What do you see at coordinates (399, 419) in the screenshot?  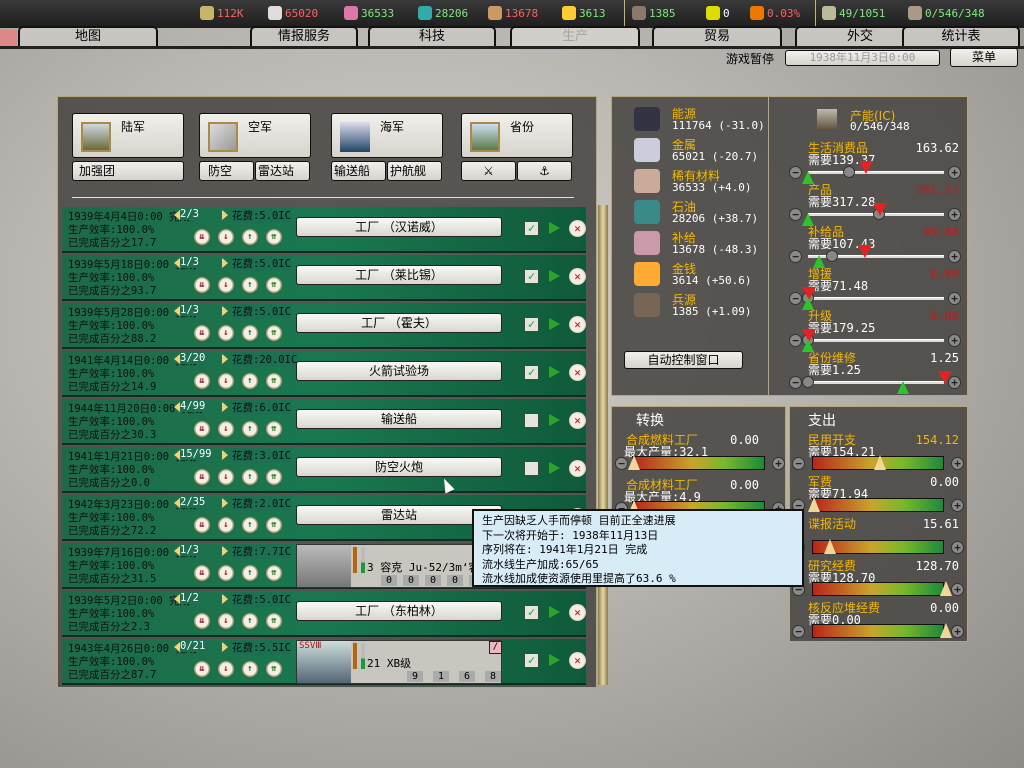 I see `production-item-button: 输送船` at bounding box center [399, 419].